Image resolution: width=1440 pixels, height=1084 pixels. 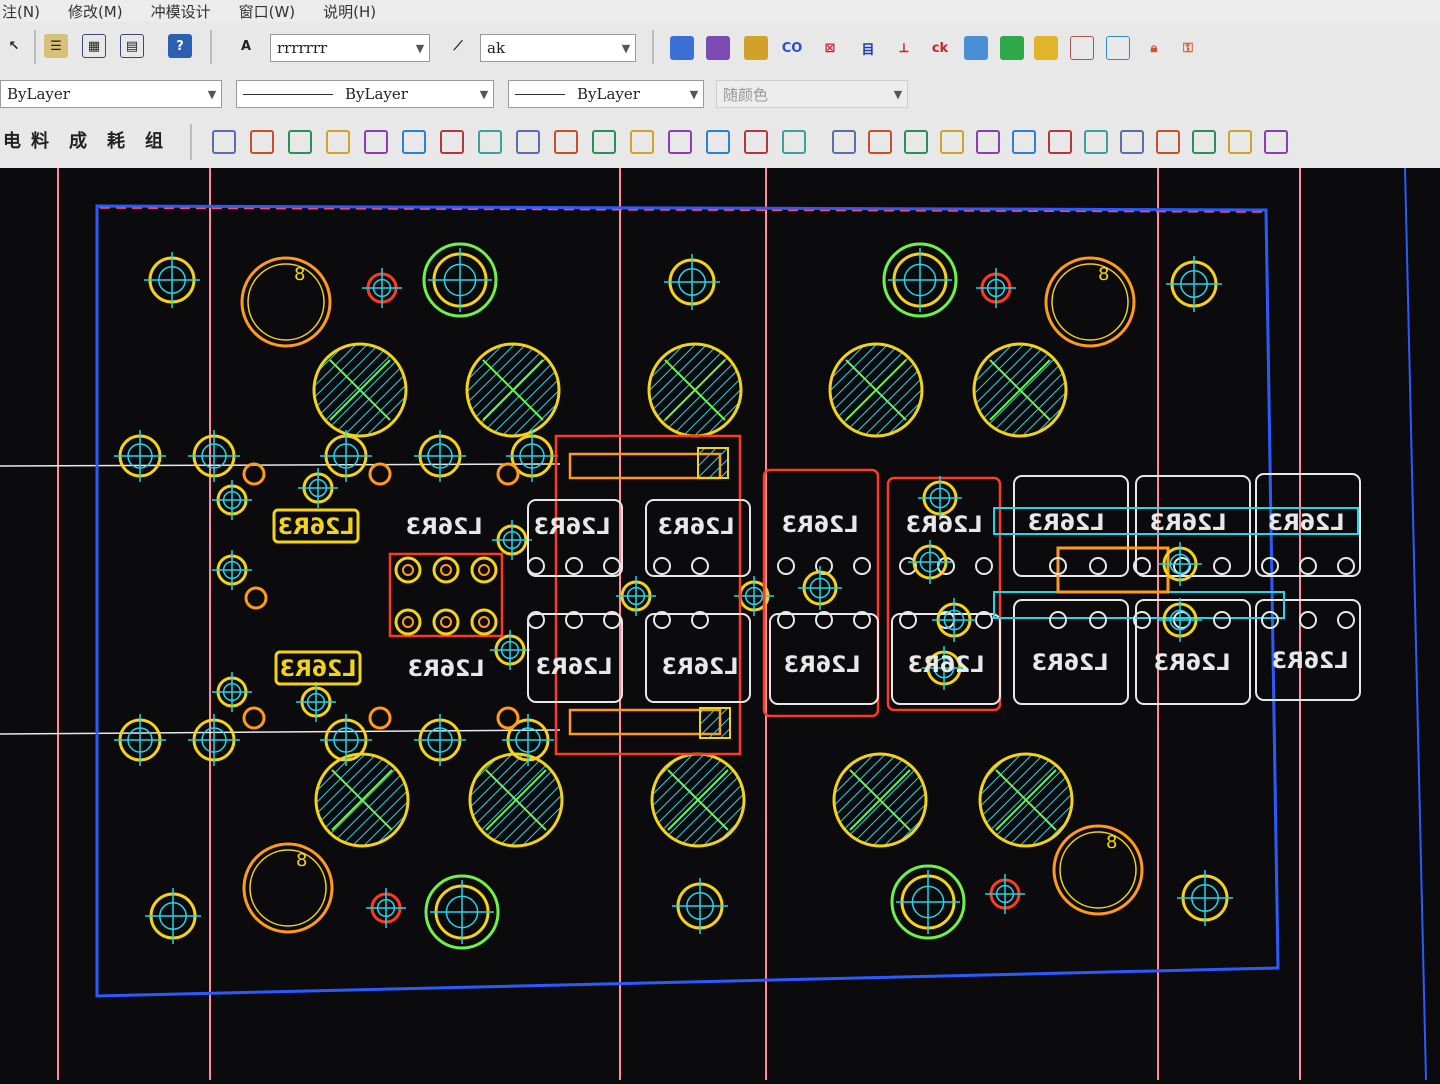 I want to click on guide-post-hole-inner, so click(x=1098, y=870).